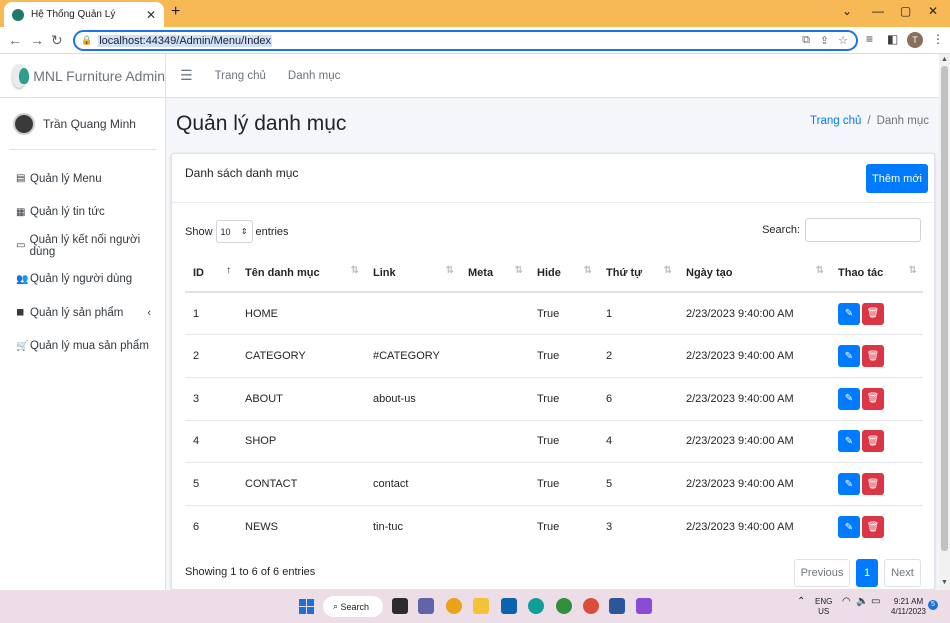 The image size is (950, 623). Describe the element at coordinates (591, 606) in the screenshot. I see `chrome-active-icon` at that location.